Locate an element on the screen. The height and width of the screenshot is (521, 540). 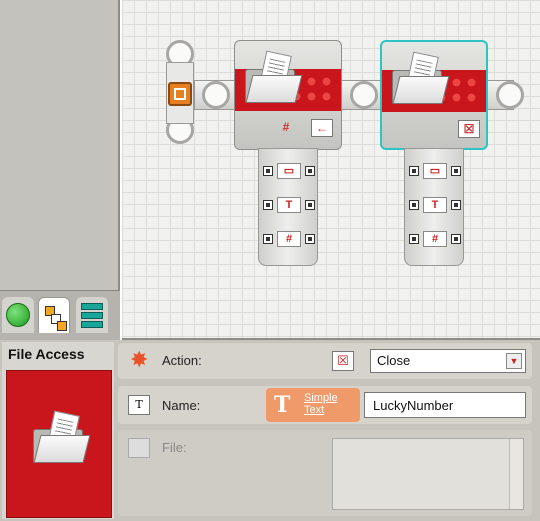
file-access-block: # ← is located at coordinates (288, 95).